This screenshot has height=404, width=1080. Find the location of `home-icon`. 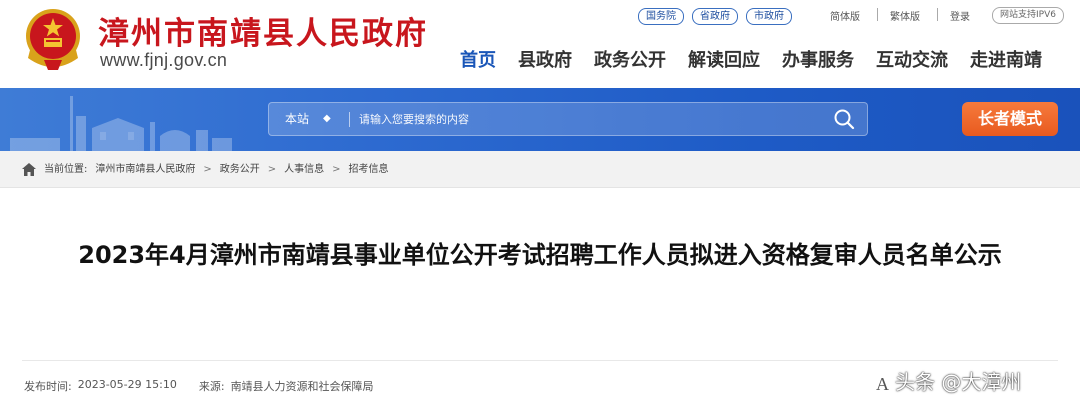

home-icon is located at coordinates (29, 169).